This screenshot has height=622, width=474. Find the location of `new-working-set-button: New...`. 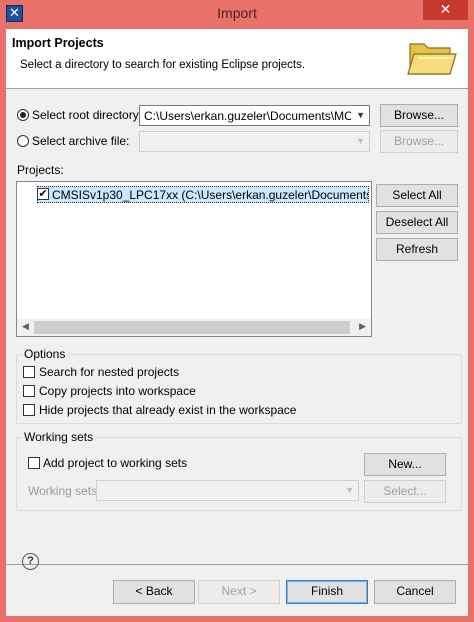

new-working-set-button: New... is located at coordinates (405, 464).